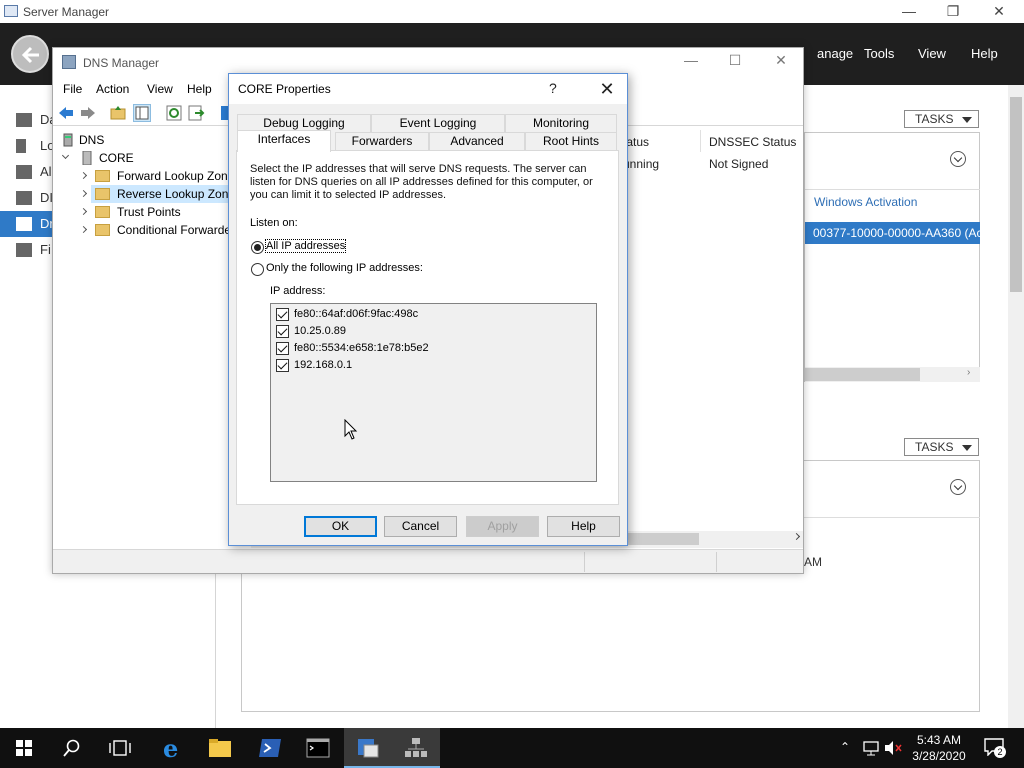 This screenshot has height=768, width=1024. I want to click on command-prompt-button, so click(318, 748).